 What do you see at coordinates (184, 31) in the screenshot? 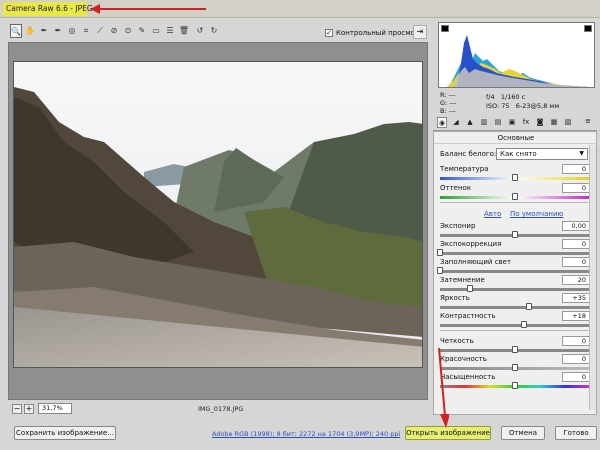
I see `trash-icon: 🗑` at bounding box center [184, 31].